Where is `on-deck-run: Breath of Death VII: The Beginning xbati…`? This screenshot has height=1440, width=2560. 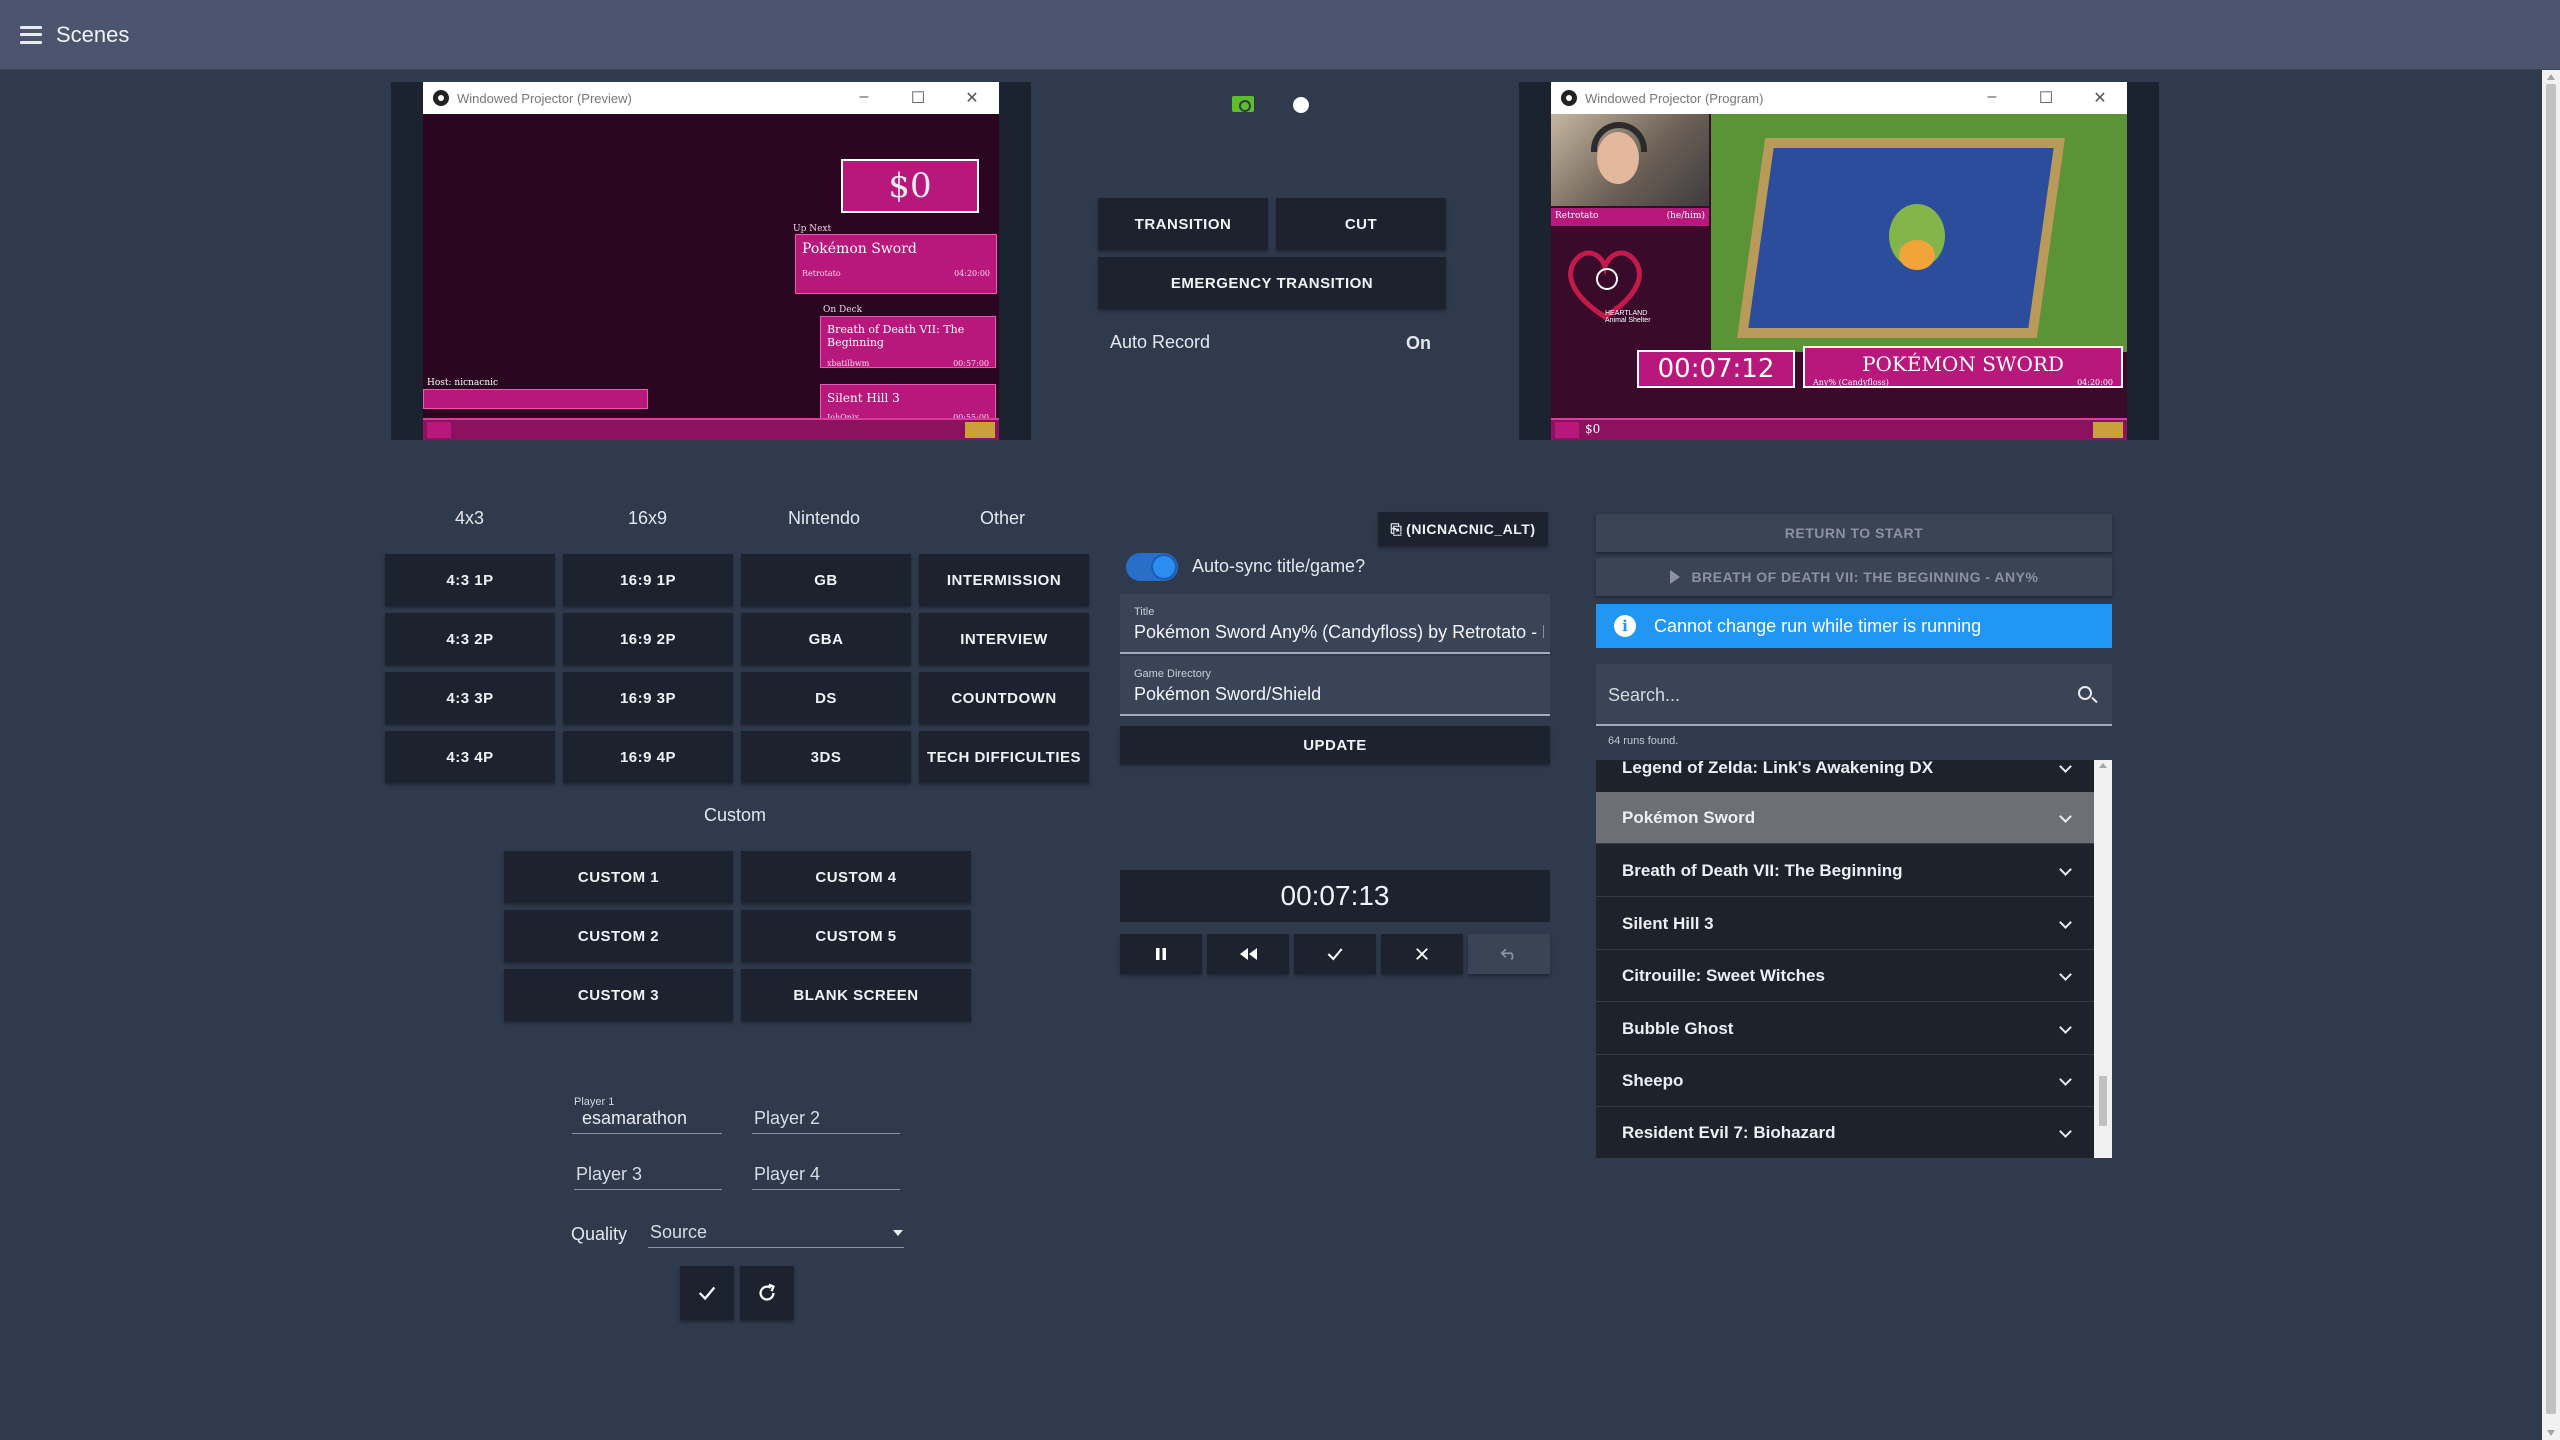
on-deck-run: Breath of Death VII: The Beginning xbati… is located at coordinates (908, 342).